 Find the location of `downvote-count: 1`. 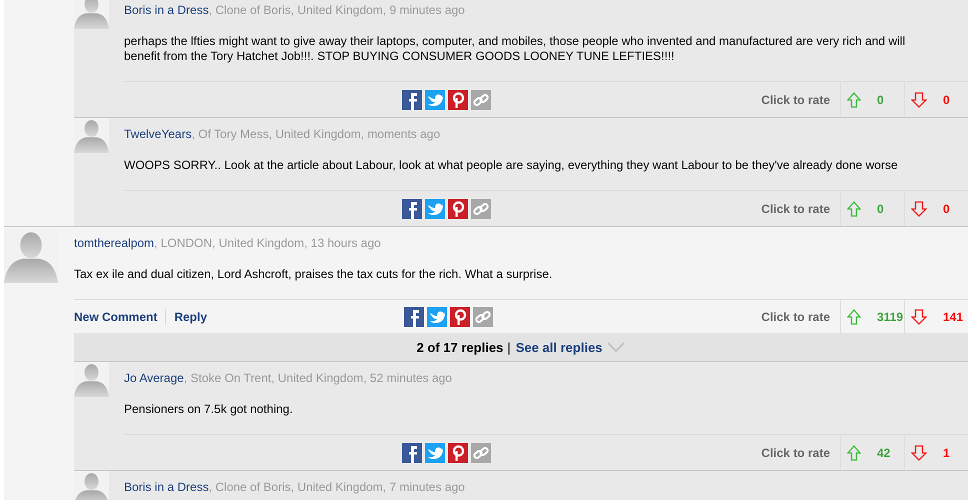

downvote-count: 1 is located at coordinates (946, 453).